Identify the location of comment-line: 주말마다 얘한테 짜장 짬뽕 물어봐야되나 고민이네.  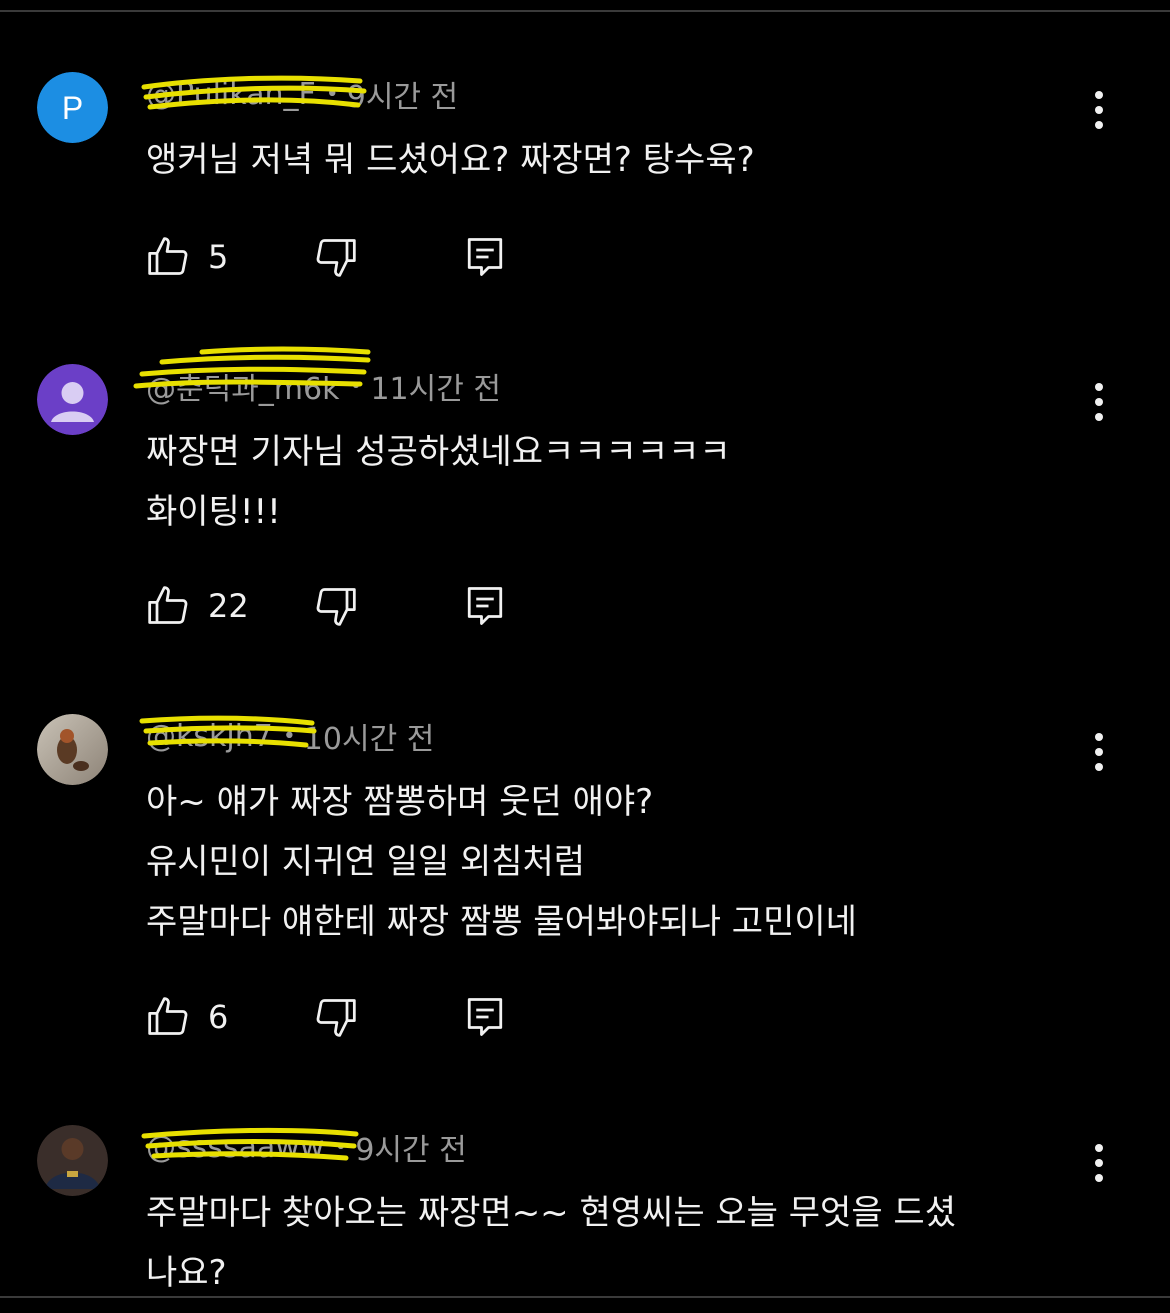
(501, 922).